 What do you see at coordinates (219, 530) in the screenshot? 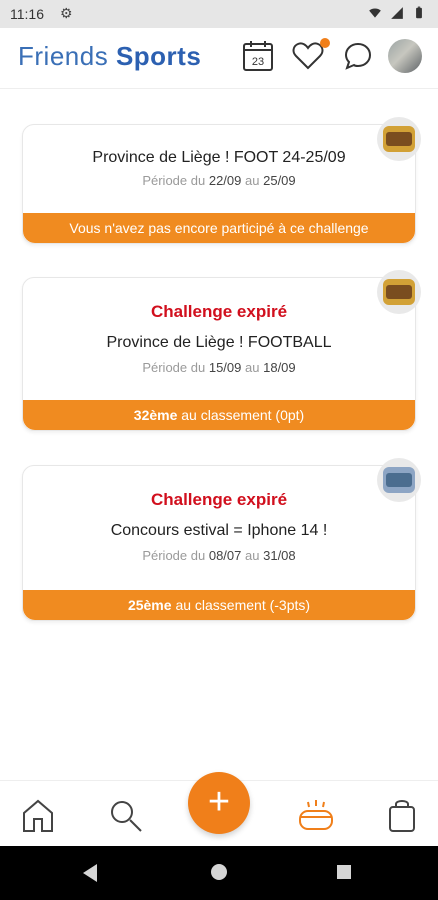
I see `challenge-title: Concours estival = Iphone 14 !` at bounding box center [219, 530].